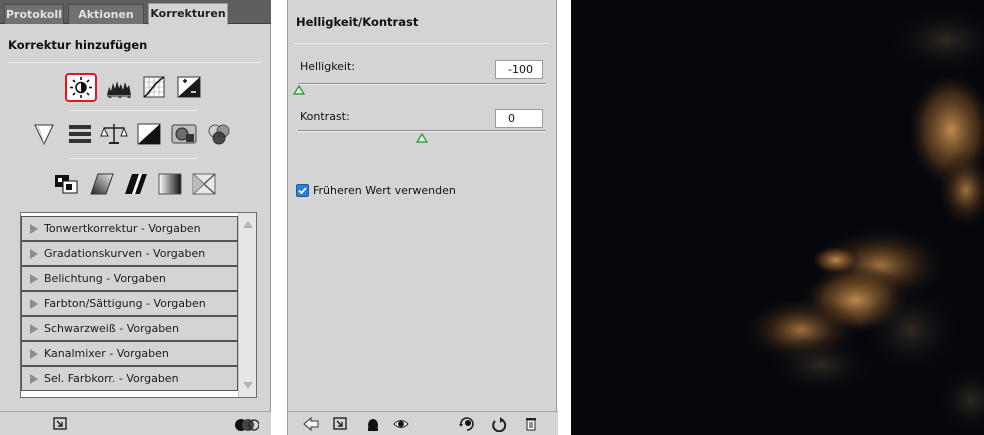  Describe the element at coordinates (66, 184) in the screenshot. I see `invert-icon` at that location.